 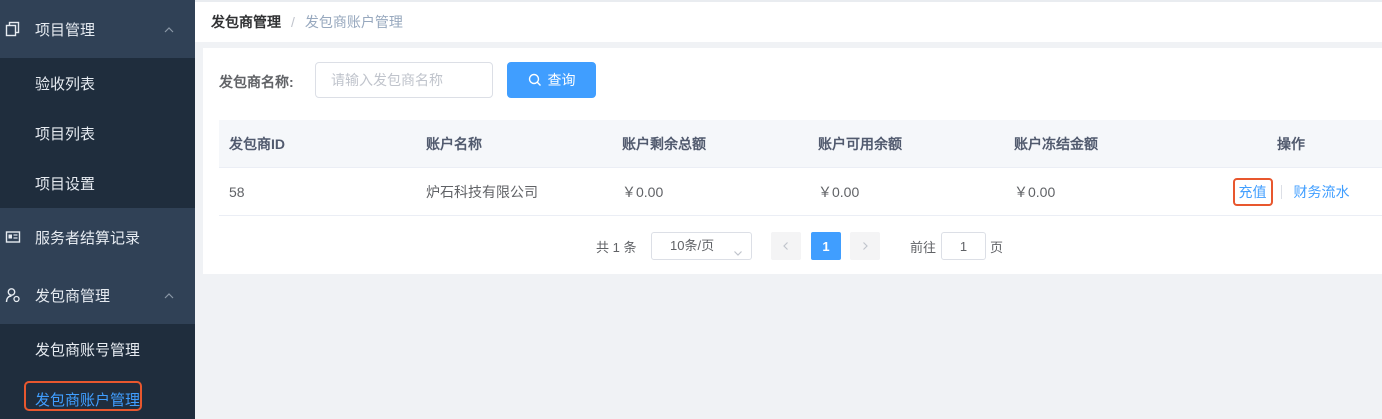 I want to click on page-number-current: 1, so click(x=826, y=246).